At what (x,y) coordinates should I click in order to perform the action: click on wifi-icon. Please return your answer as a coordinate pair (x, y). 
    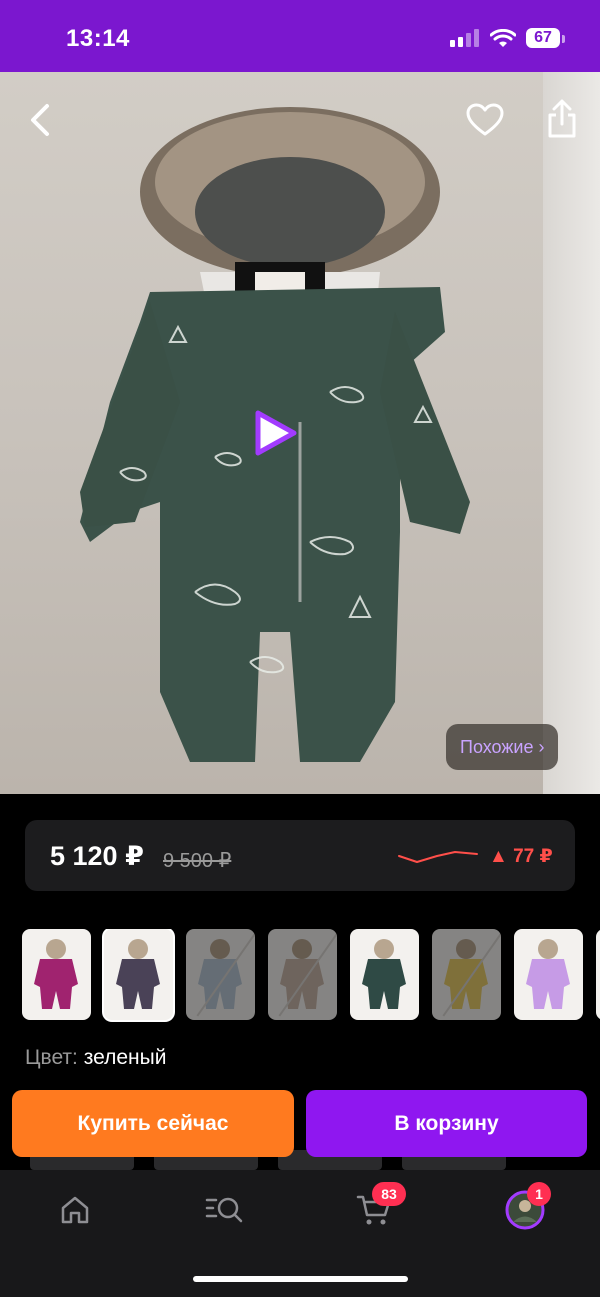
    Looking at the image, I should click on (503, 37).